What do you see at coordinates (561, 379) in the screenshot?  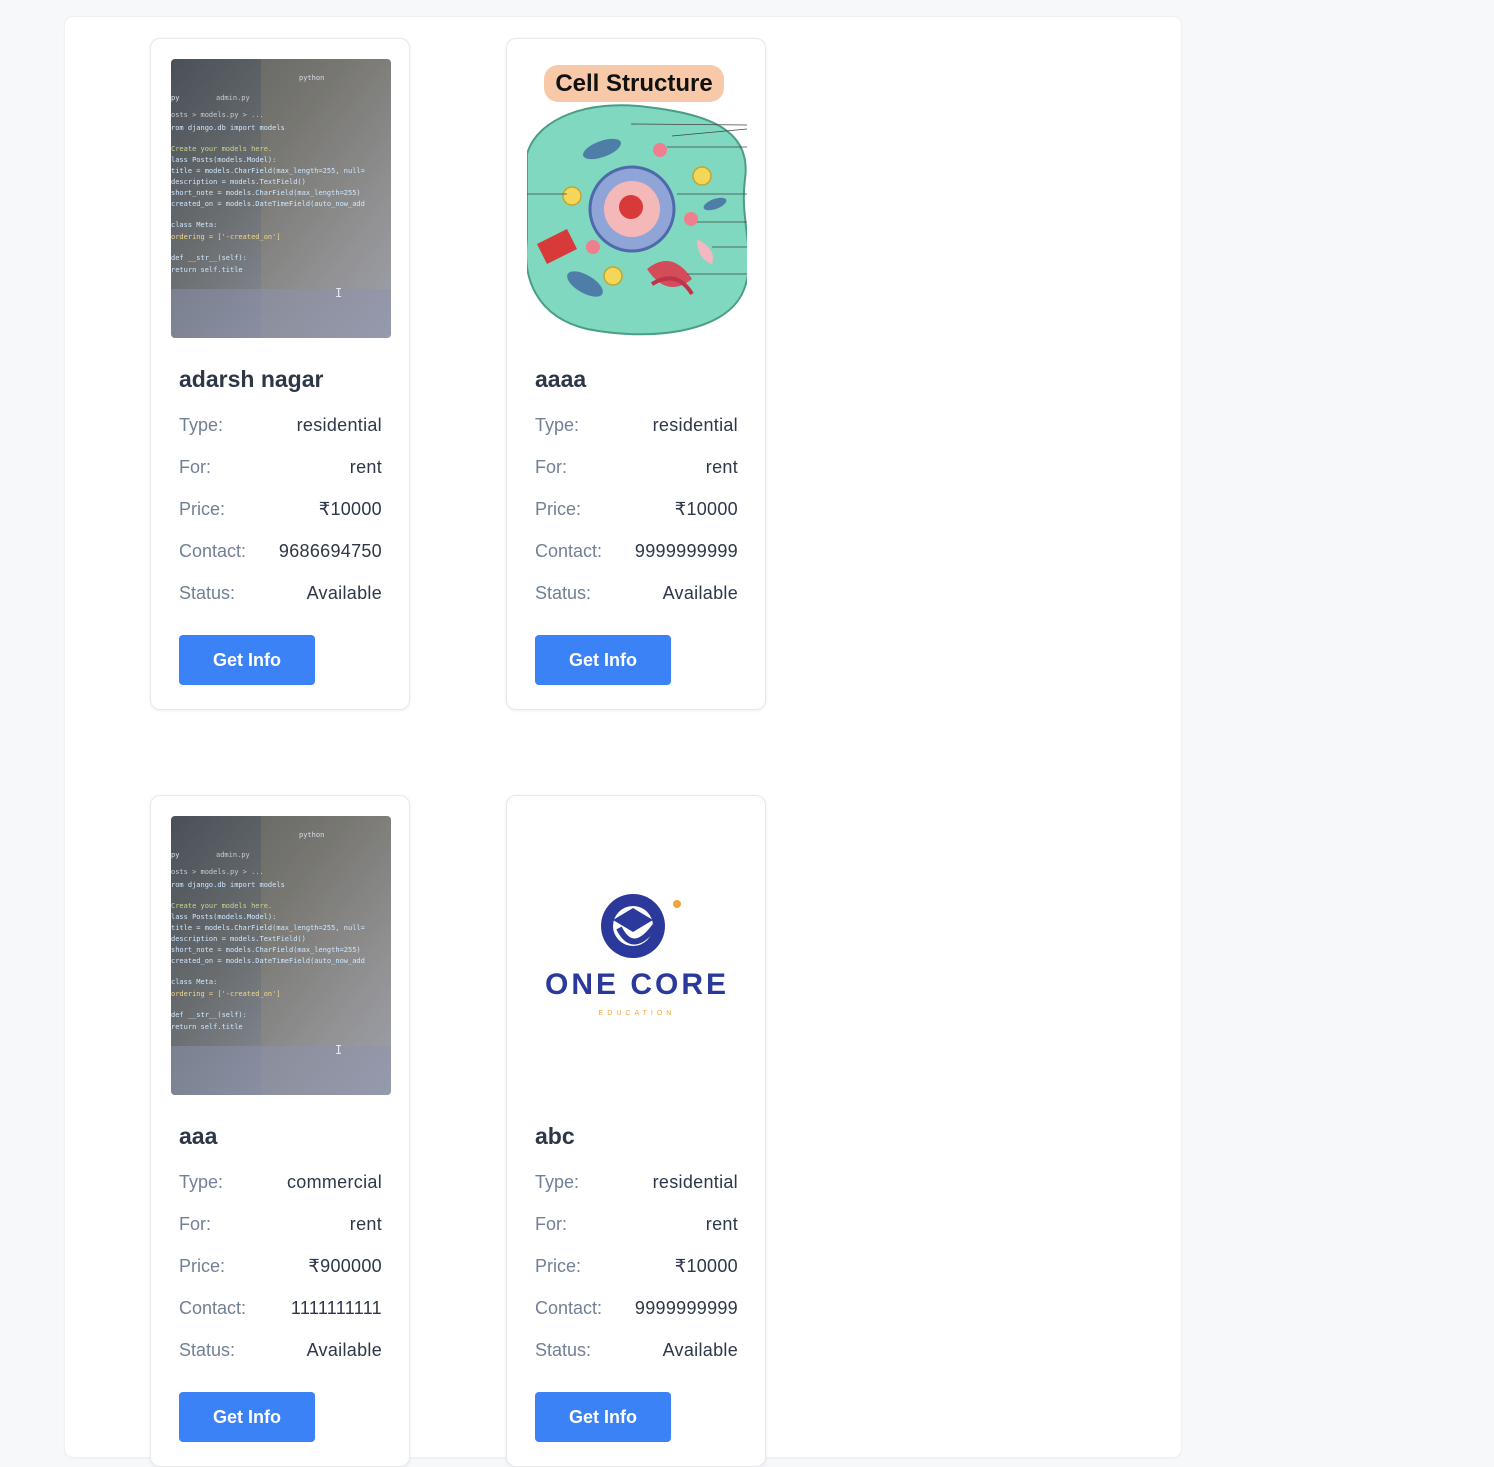 I see `listing-title: aaaa` at bounding box center [561, 379].